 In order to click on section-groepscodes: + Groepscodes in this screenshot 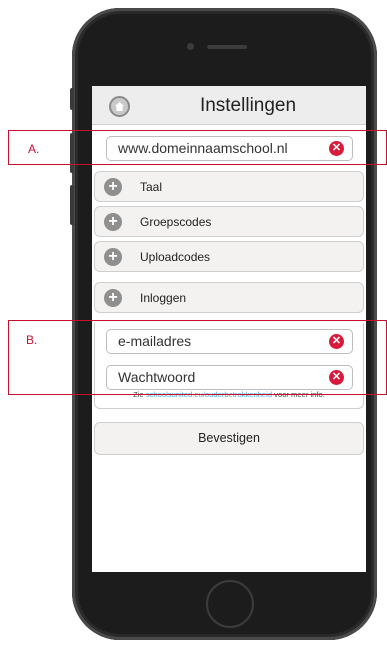, I will do `click(229, 221)`.